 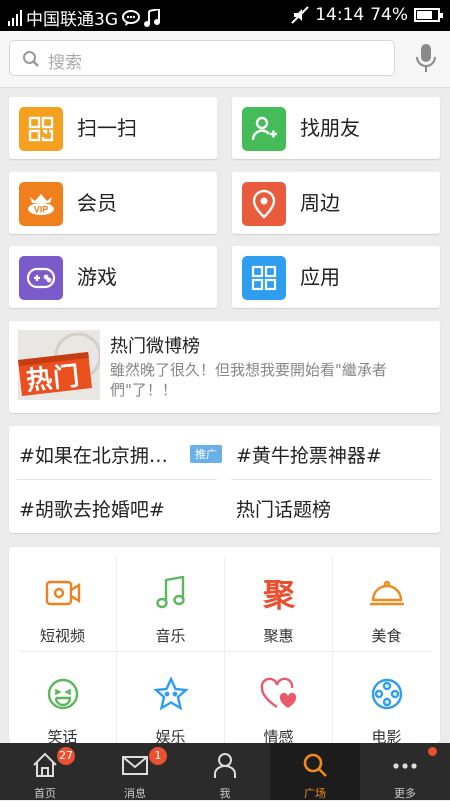 What do you see at coordinates (63, 593) in the screenshot?
I see `video-icon` at bounding box center [63, 593].